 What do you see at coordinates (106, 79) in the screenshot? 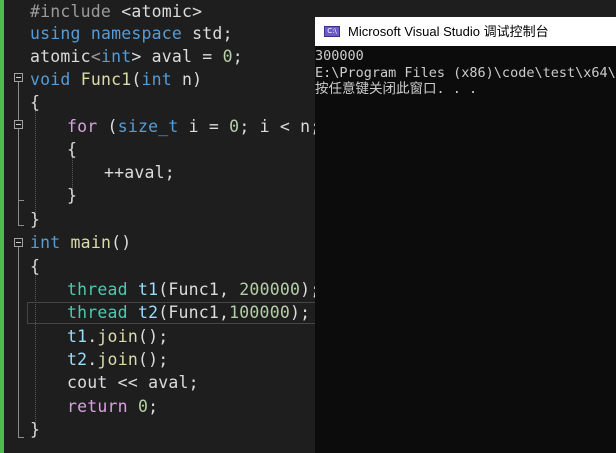
I see `function-name-token: Func1` at bounding box center [106, 79].